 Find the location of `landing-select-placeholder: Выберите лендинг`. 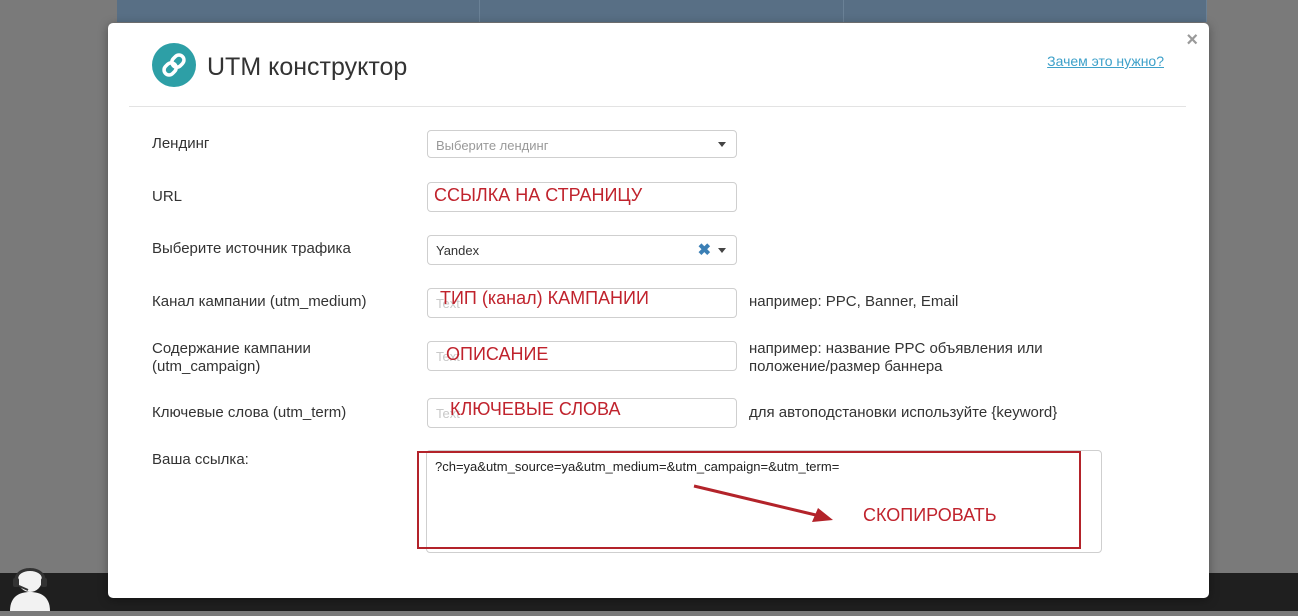

landing-select-placeholder: Выберите лендинг is located at coordinates (492, 145).